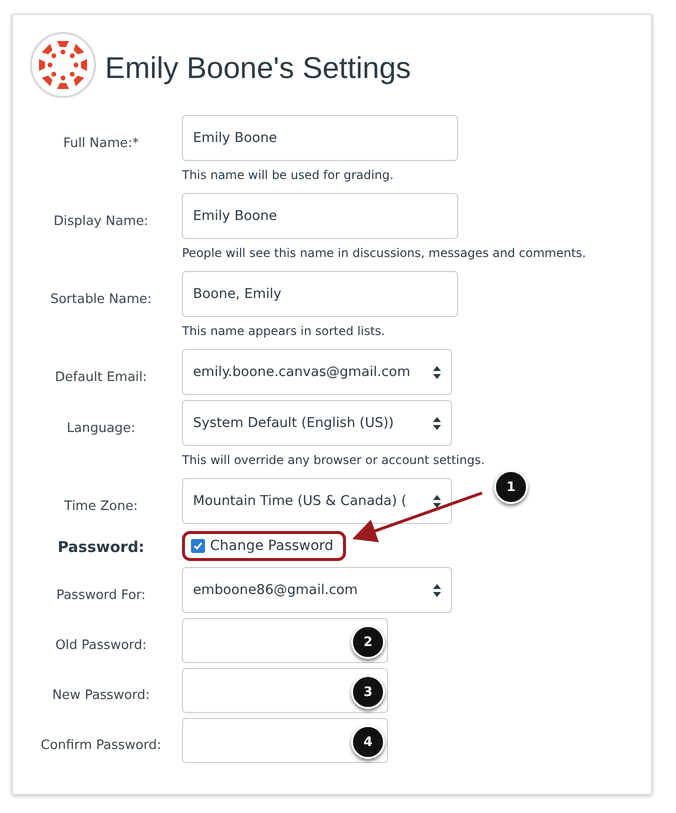 This screenshot has height=813, width=676. Describe the element at coordinates (101, 376) in the screenshot. I see `field-label: Default Email:` at that location.